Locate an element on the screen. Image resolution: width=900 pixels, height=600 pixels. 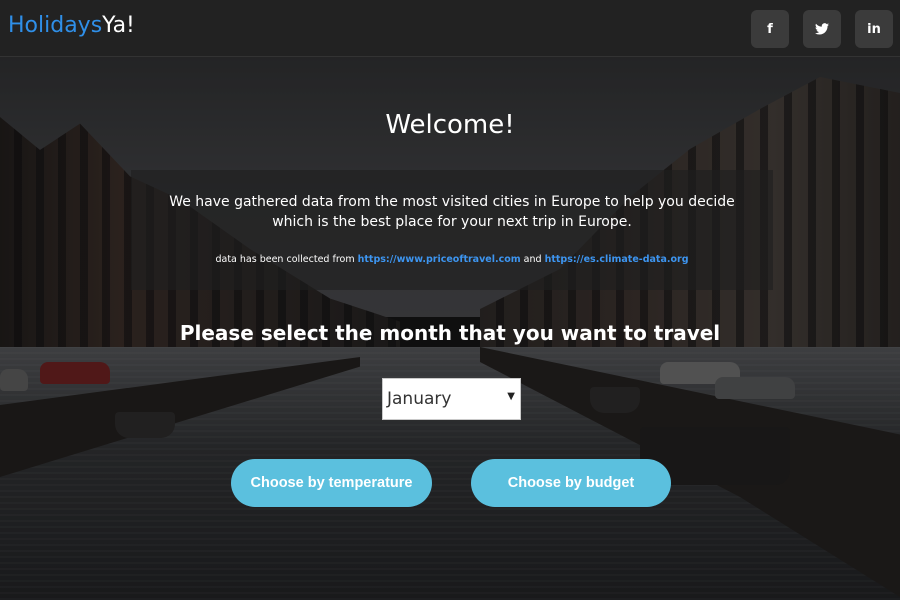
welcome-heading: Welcome! is located at coordinates (450, 125).